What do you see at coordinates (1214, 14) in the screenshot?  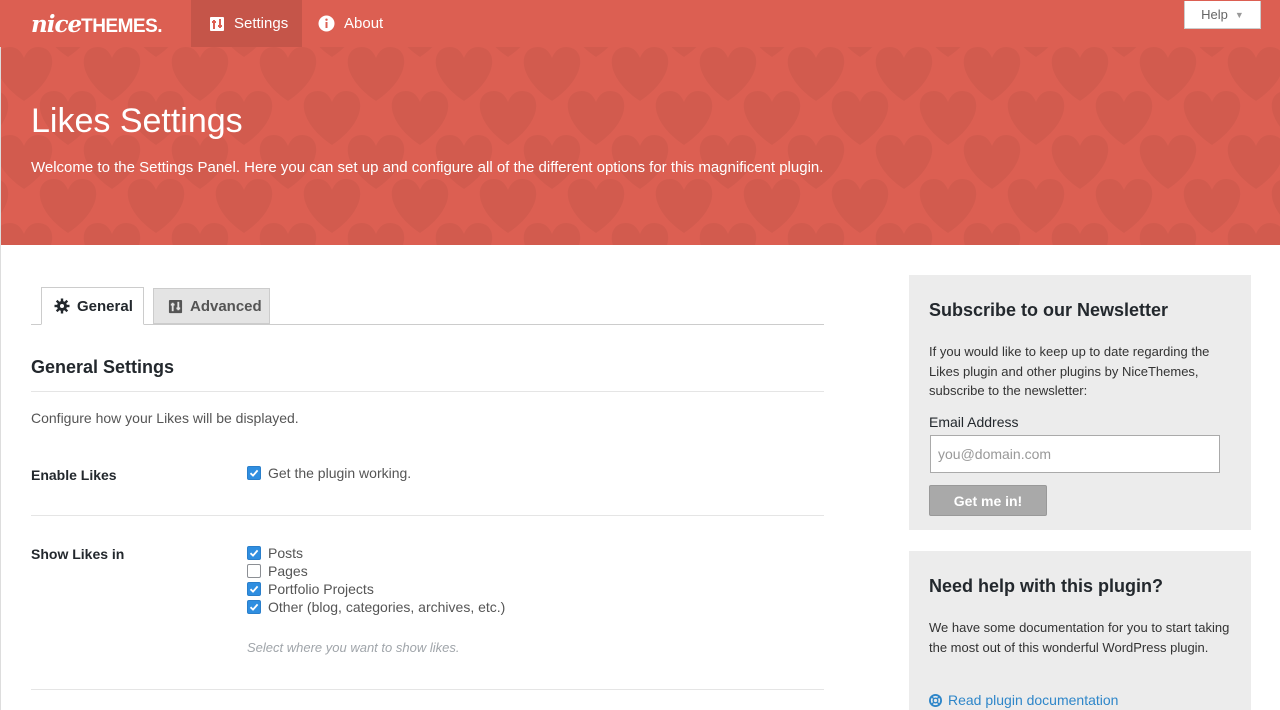 I see `help-button-label: Help` at bounding box center [1214, 14].